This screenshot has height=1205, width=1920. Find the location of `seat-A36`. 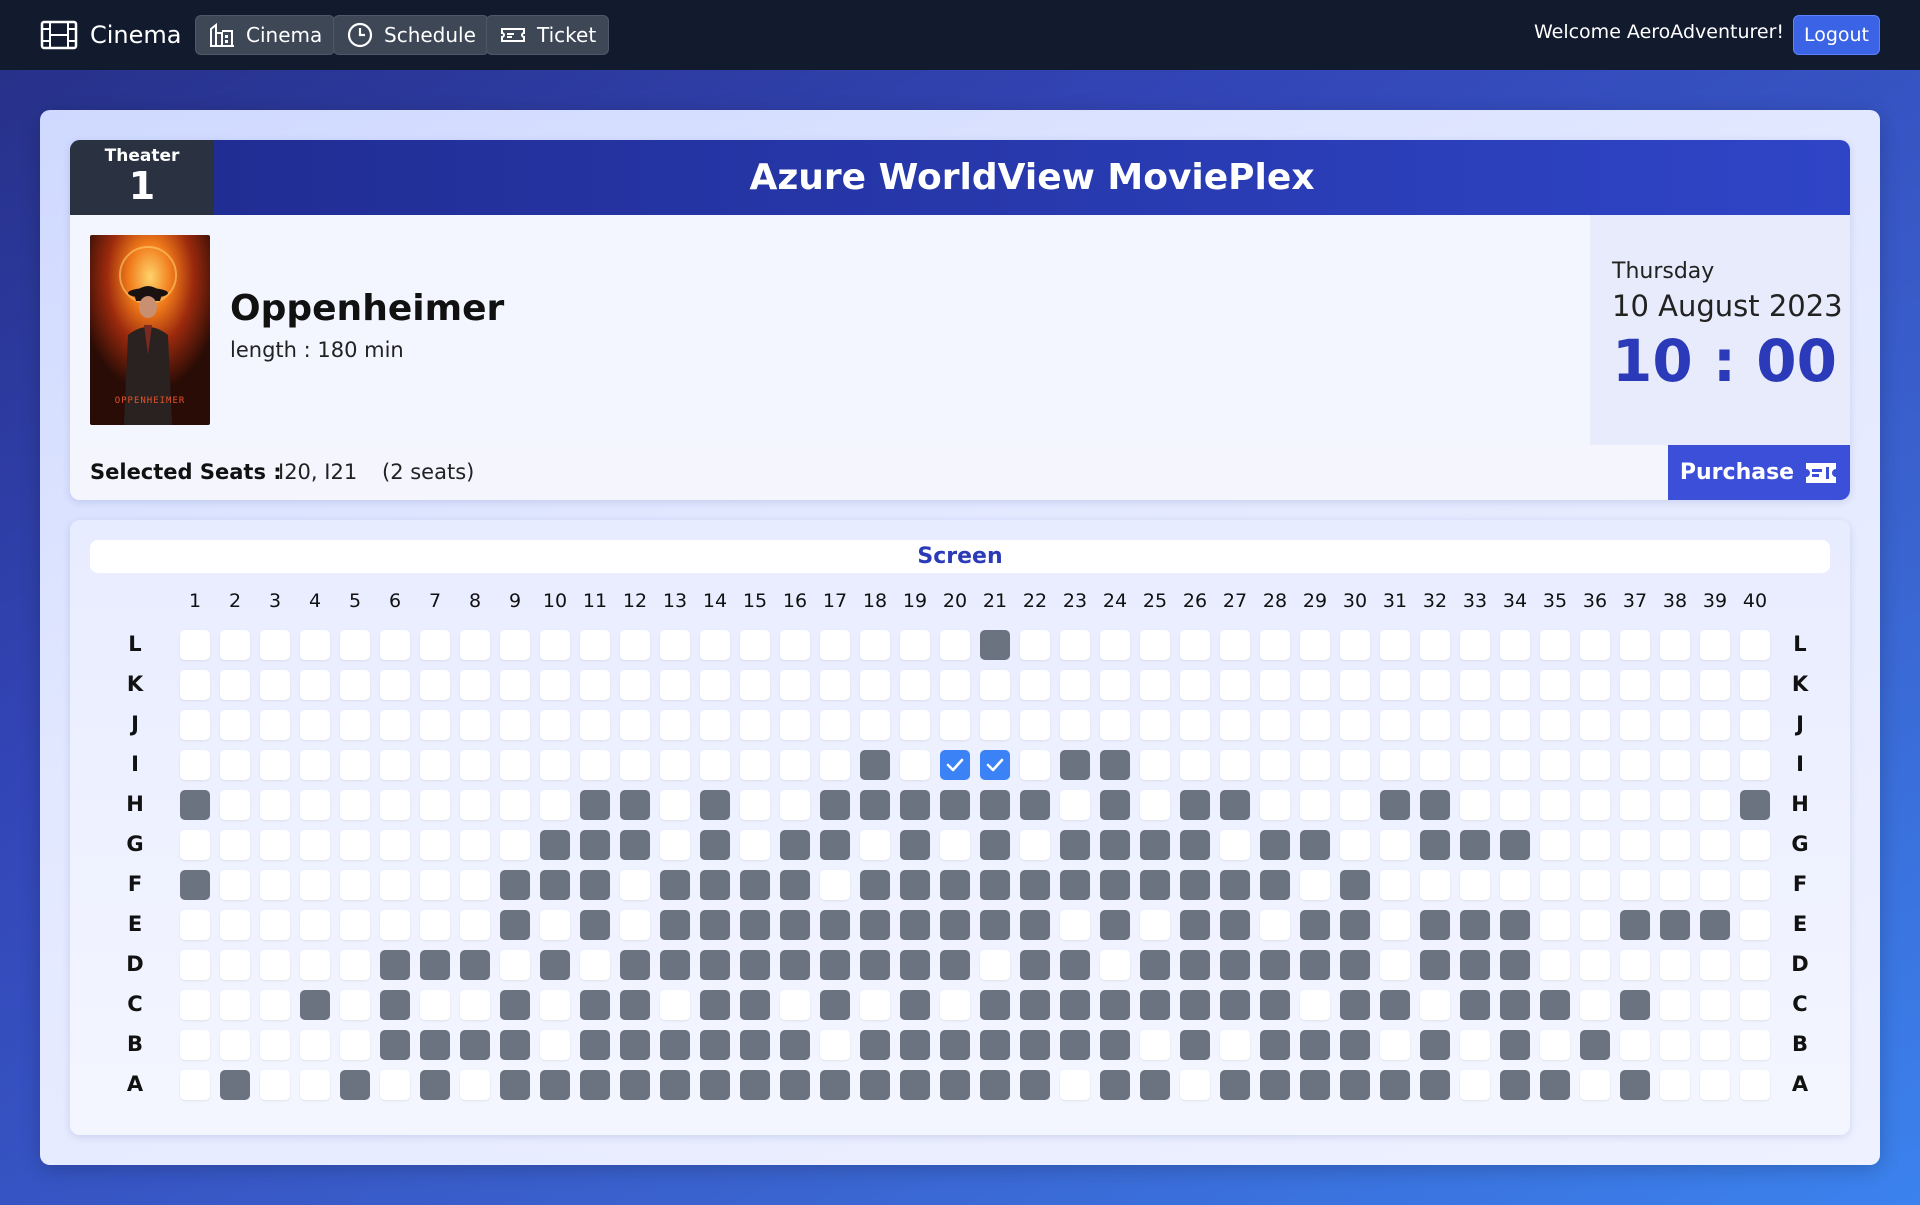

seat-A36 is located at coordinates (1595, 1085).